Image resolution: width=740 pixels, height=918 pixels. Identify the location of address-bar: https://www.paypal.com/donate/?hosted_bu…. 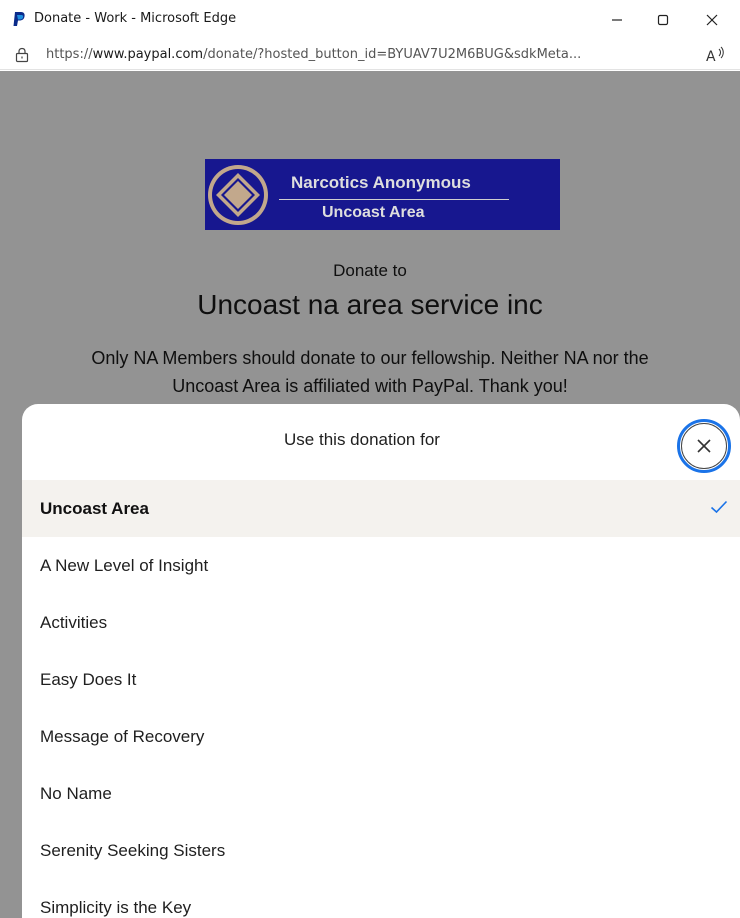
(370, 55).